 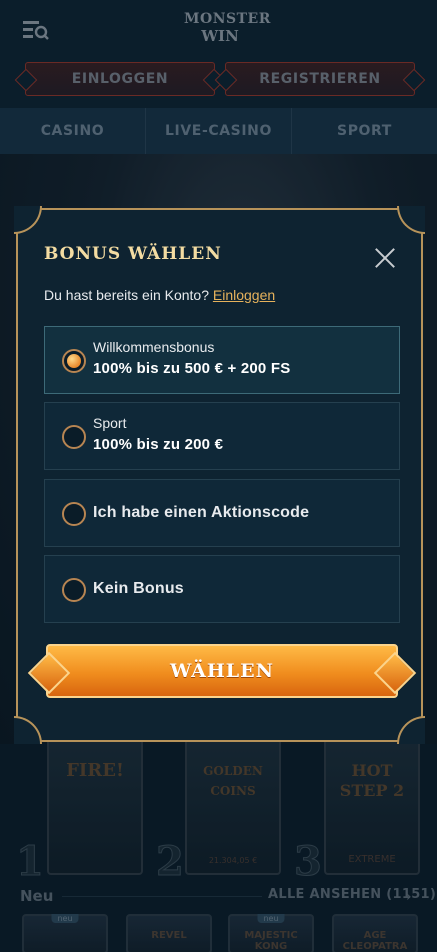 What do you see at coordinates (110, 423) in the screenshot?
I see `option-label: Sport` at bounding box center [110, 423].